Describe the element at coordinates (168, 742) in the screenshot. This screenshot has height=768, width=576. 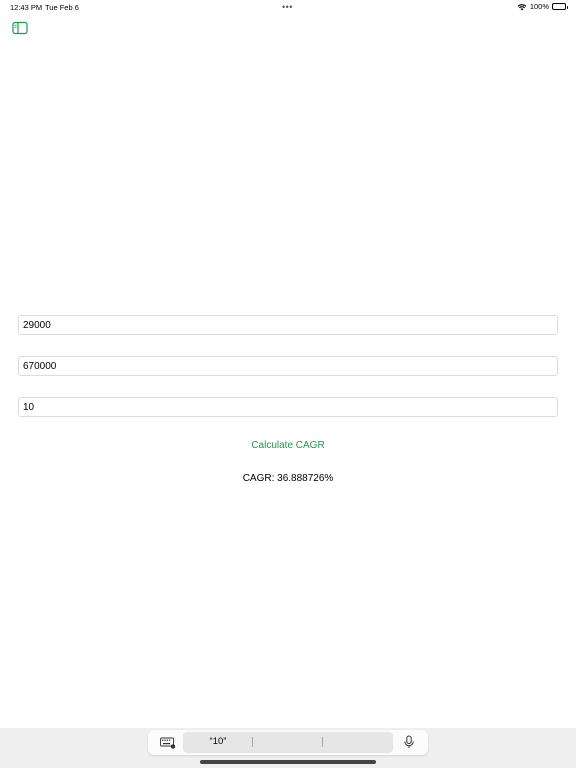
I see `keyboard-icon` at that location.